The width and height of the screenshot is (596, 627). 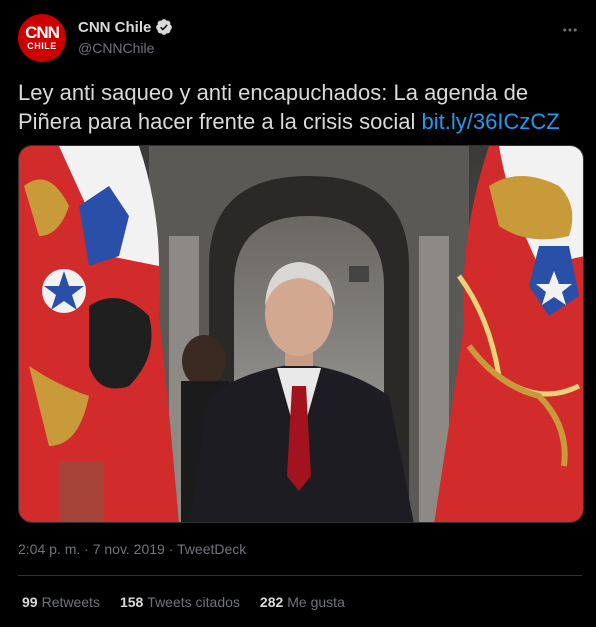 I want to click on likes-stat: 282 Me gusta, so click(x=302, y=602).